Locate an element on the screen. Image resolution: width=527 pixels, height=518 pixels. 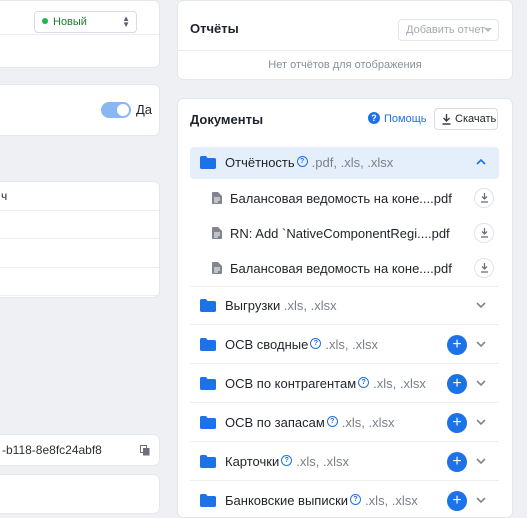
folder-label: ОСВ по запасам? .xls, .xlsx is located at coordinates (310, 422).